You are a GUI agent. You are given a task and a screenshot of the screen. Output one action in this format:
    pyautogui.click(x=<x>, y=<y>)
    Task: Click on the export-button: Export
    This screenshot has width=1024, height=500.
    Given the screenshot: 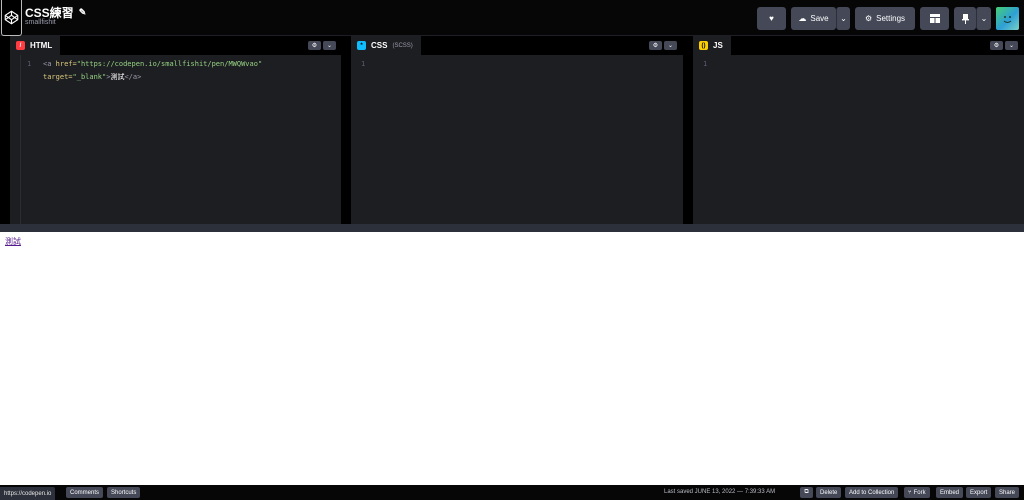 What is the action you would take?
    pyautogui.click(x=979, y=492)
    